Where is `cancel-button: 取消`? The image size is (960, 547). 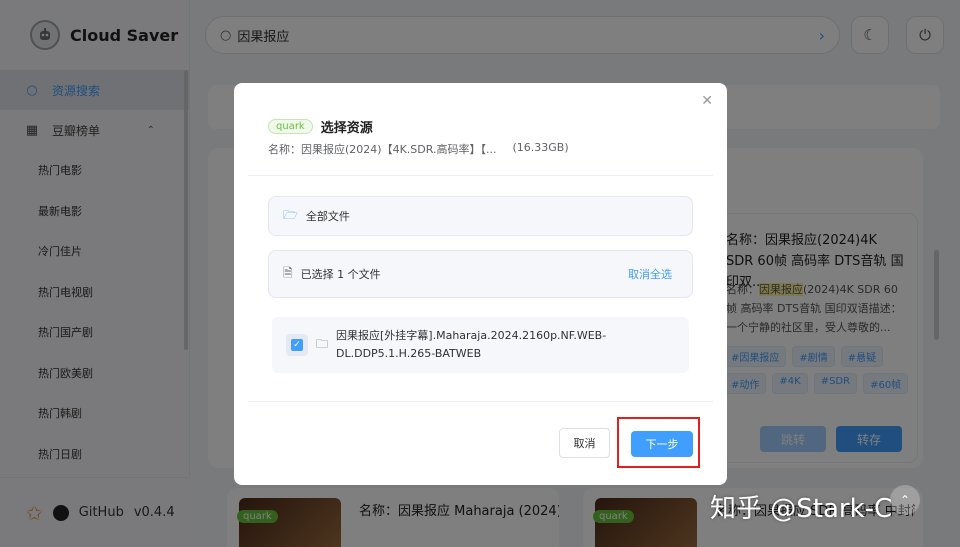
cancel-button: 取消 is located at coordinates (584, 443).